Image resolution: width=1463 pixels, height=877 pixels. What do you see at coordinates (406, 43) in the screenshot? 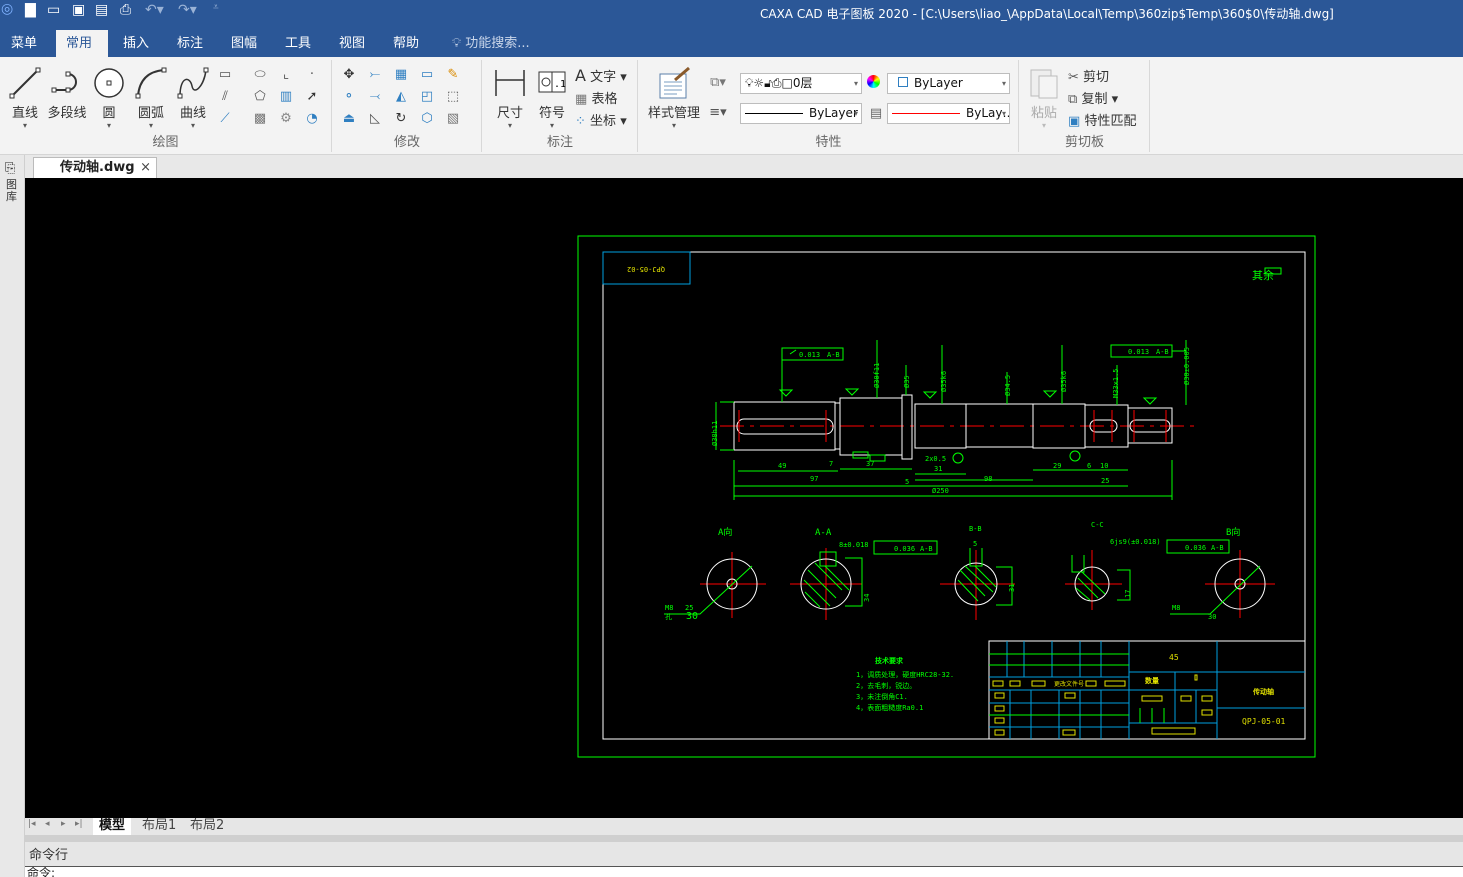
I see `tab-help: 帮助` at bounding box center [406, 43].